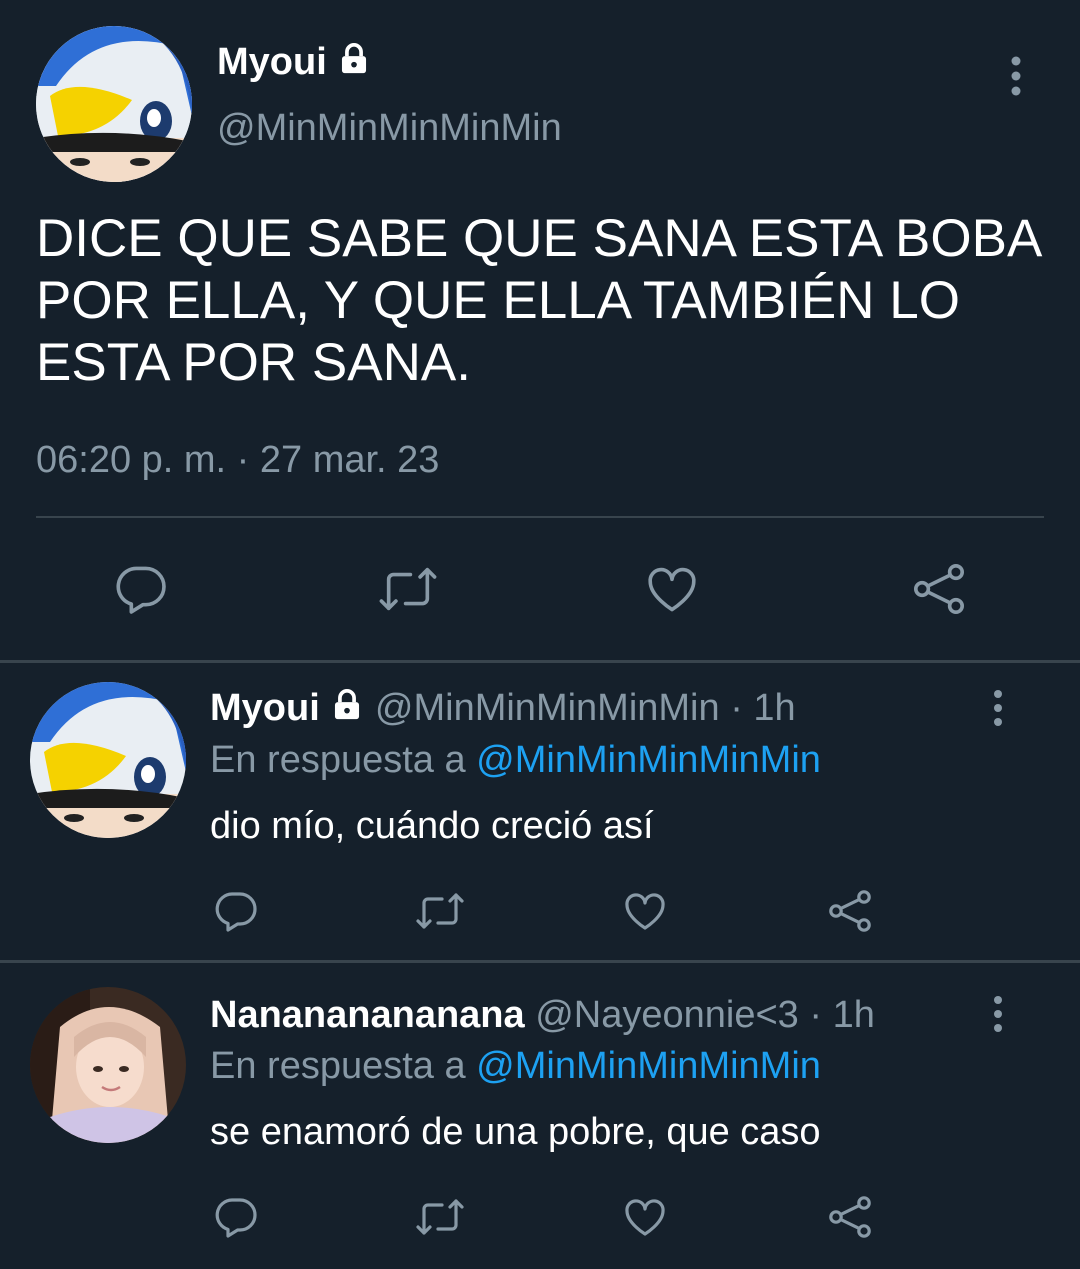 The height and width of the screenshot is (1269, 1080). What do you see at coordinates (265, 708) in the screenshot?
I see `reply-author-name: Myoui` at bounding box center [265, 708].